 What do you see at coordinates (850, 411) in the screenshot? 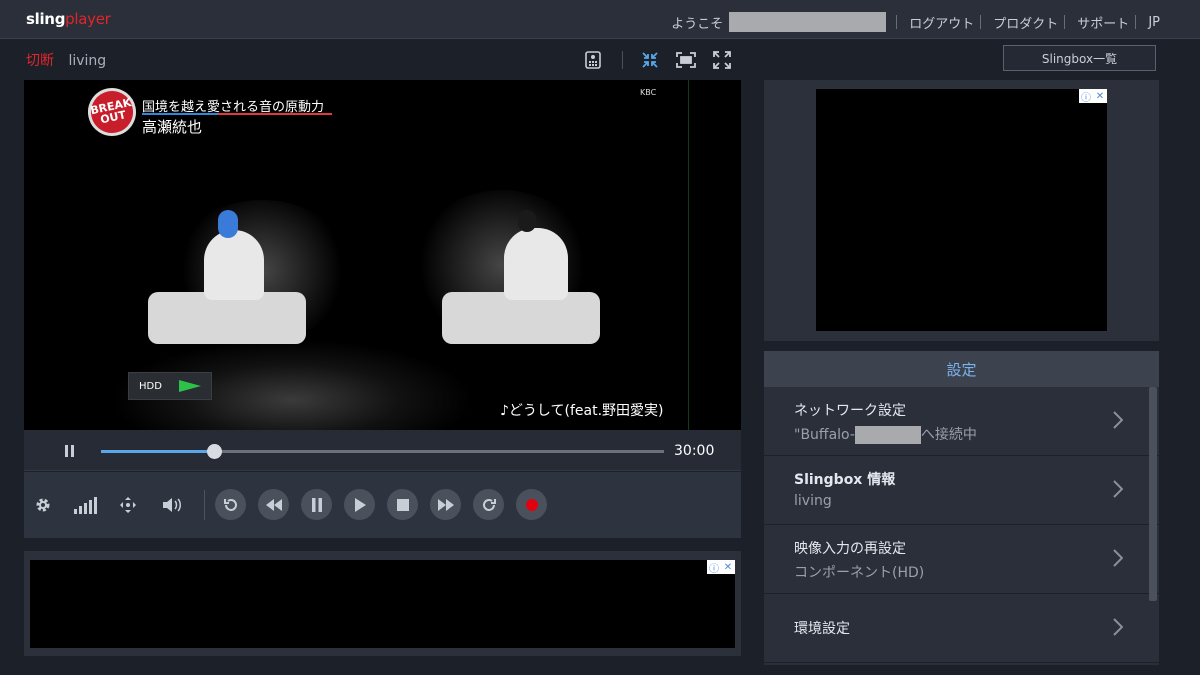
I see `settings-item-title: ネットワーク設定` at bounding box center [850, 411].